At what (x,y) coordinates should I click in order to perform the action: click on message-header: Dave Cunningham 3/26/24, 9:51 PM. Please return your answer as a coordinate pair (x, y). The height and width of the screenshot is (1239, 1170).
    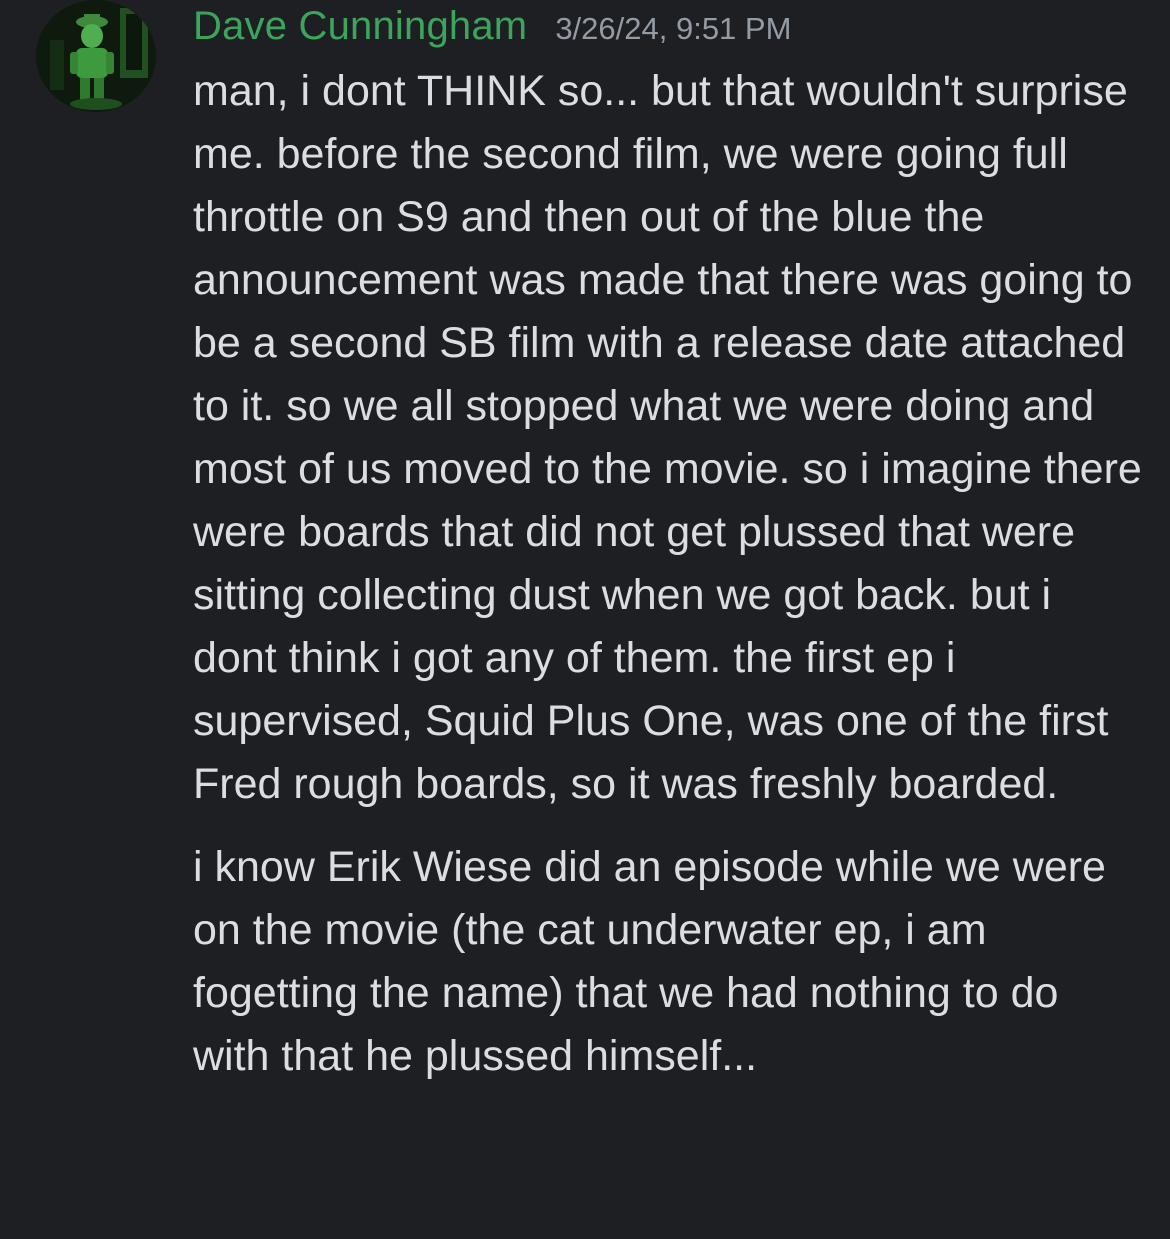
    Looking at the image, I should click on (668, 32).